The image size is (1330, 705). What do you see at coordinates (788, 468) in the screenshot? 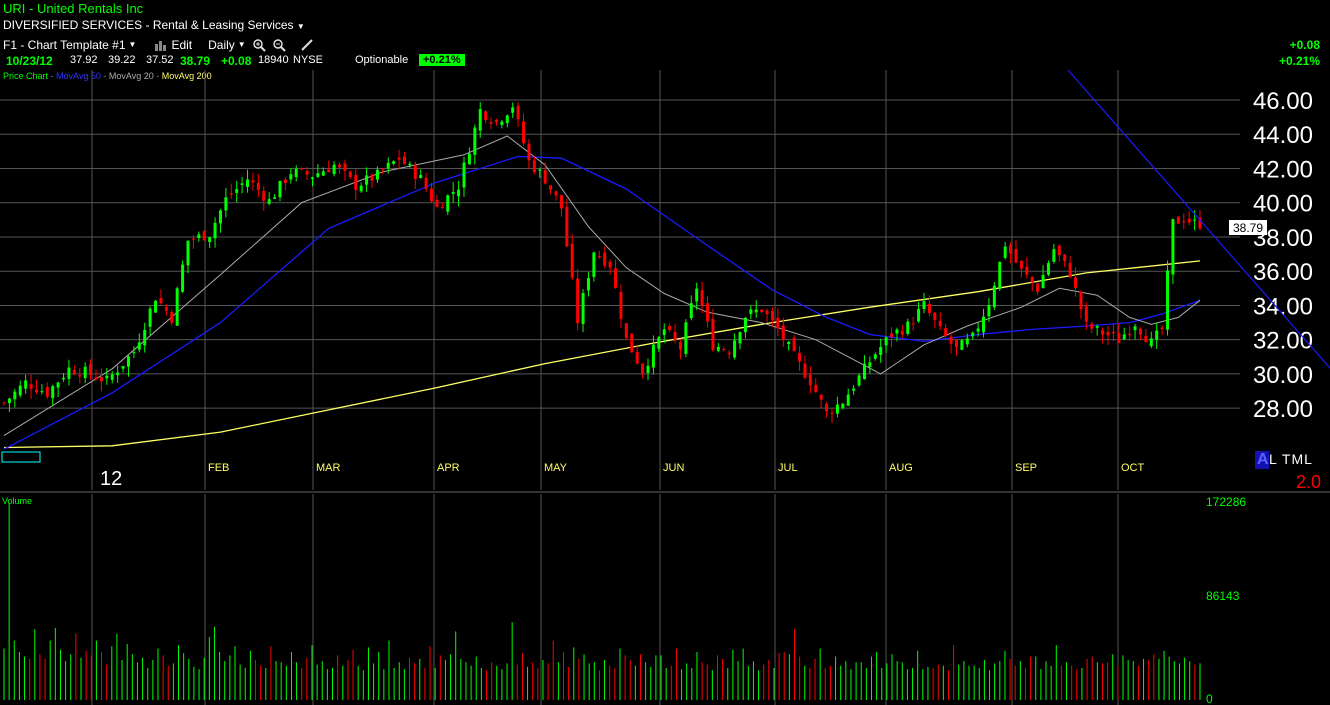
I see `month-label: JUL` at bounding box center [788, 468].